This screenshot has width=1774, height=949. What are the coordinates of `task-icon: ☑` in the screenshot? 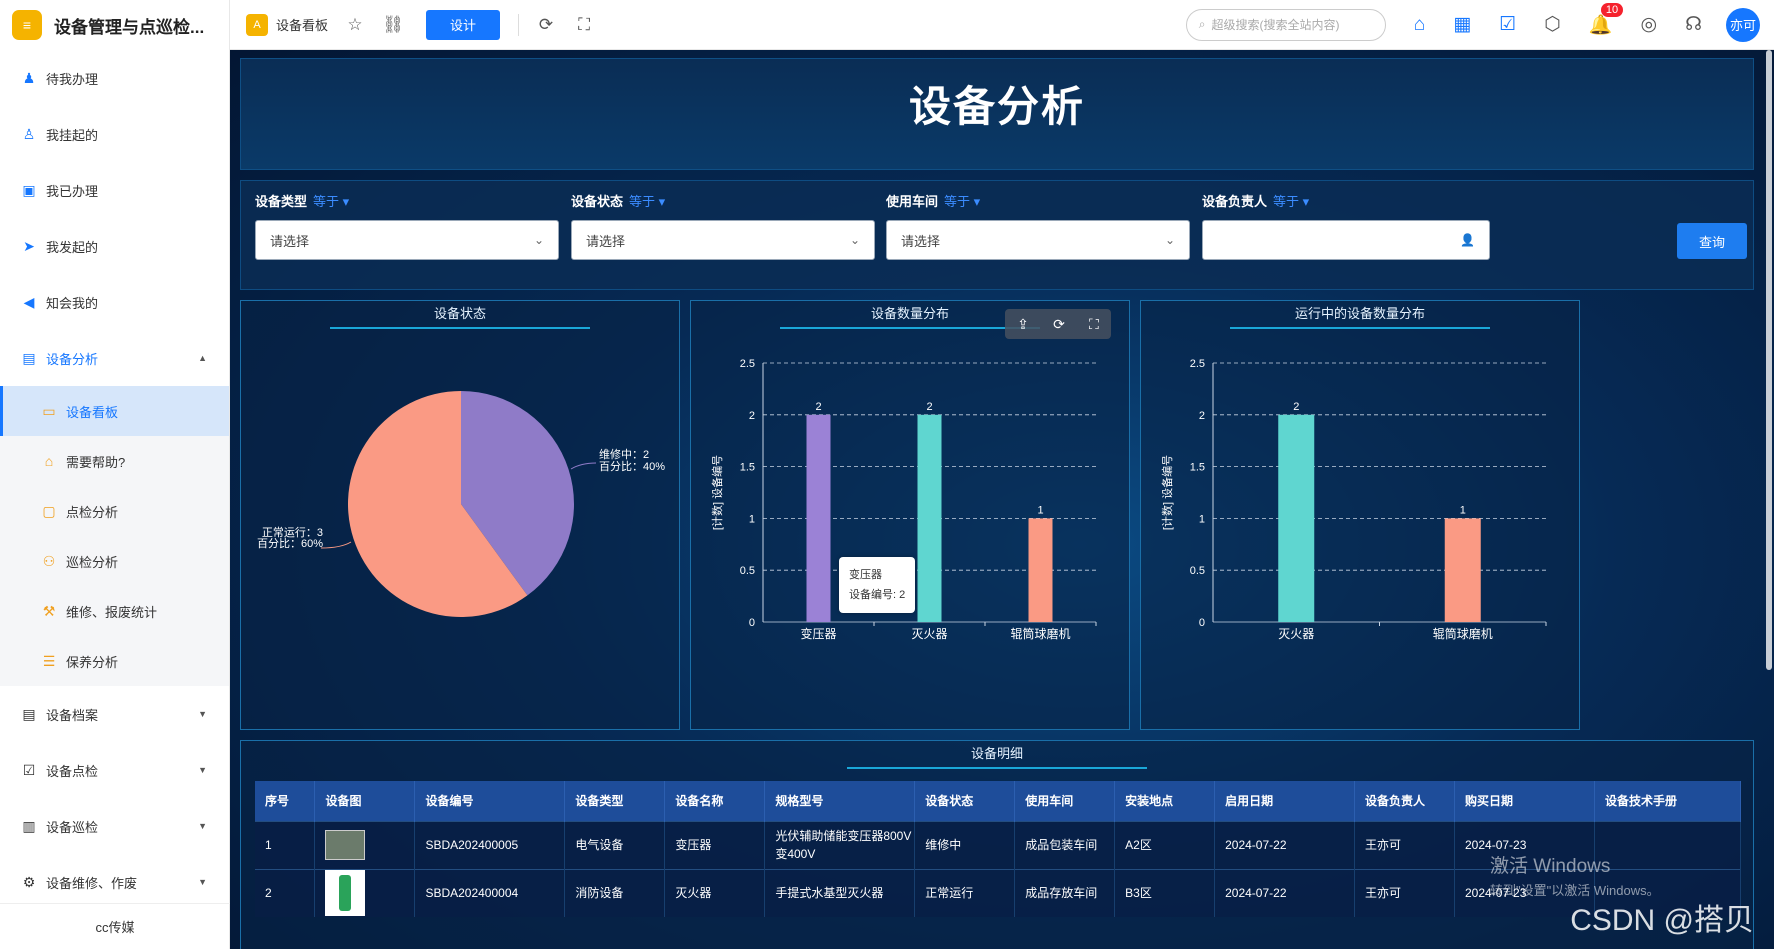 It's located at (1507, 24).